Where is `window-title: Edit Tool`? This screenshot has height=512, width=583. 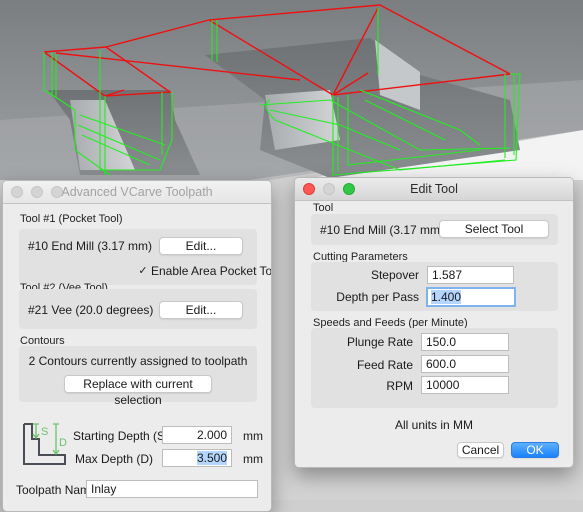 window-title: Edit Tool is located at coordinates (434, 189).